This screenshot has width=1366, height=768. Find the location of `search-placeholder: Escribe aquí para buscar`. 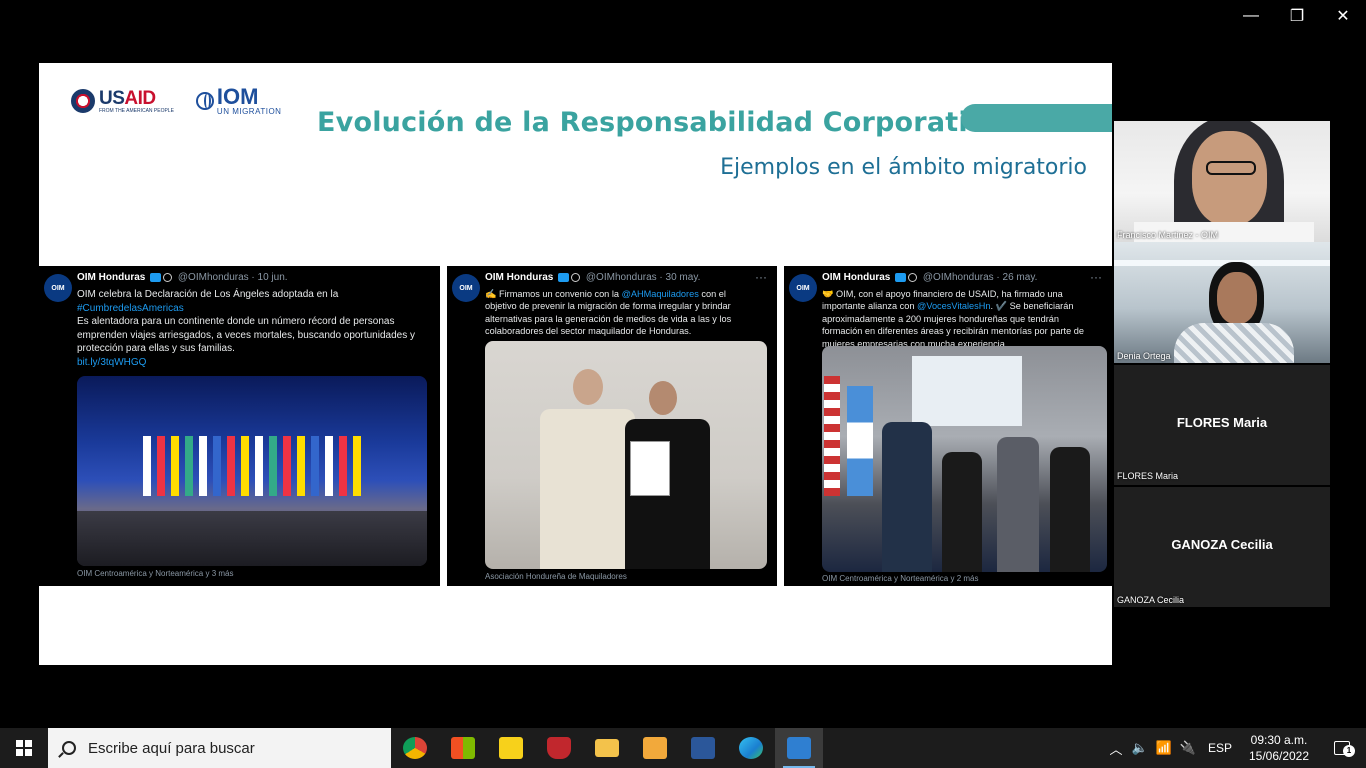

search-placeholder: Escribe aquí para buscar is located at coordinates (171, 748).